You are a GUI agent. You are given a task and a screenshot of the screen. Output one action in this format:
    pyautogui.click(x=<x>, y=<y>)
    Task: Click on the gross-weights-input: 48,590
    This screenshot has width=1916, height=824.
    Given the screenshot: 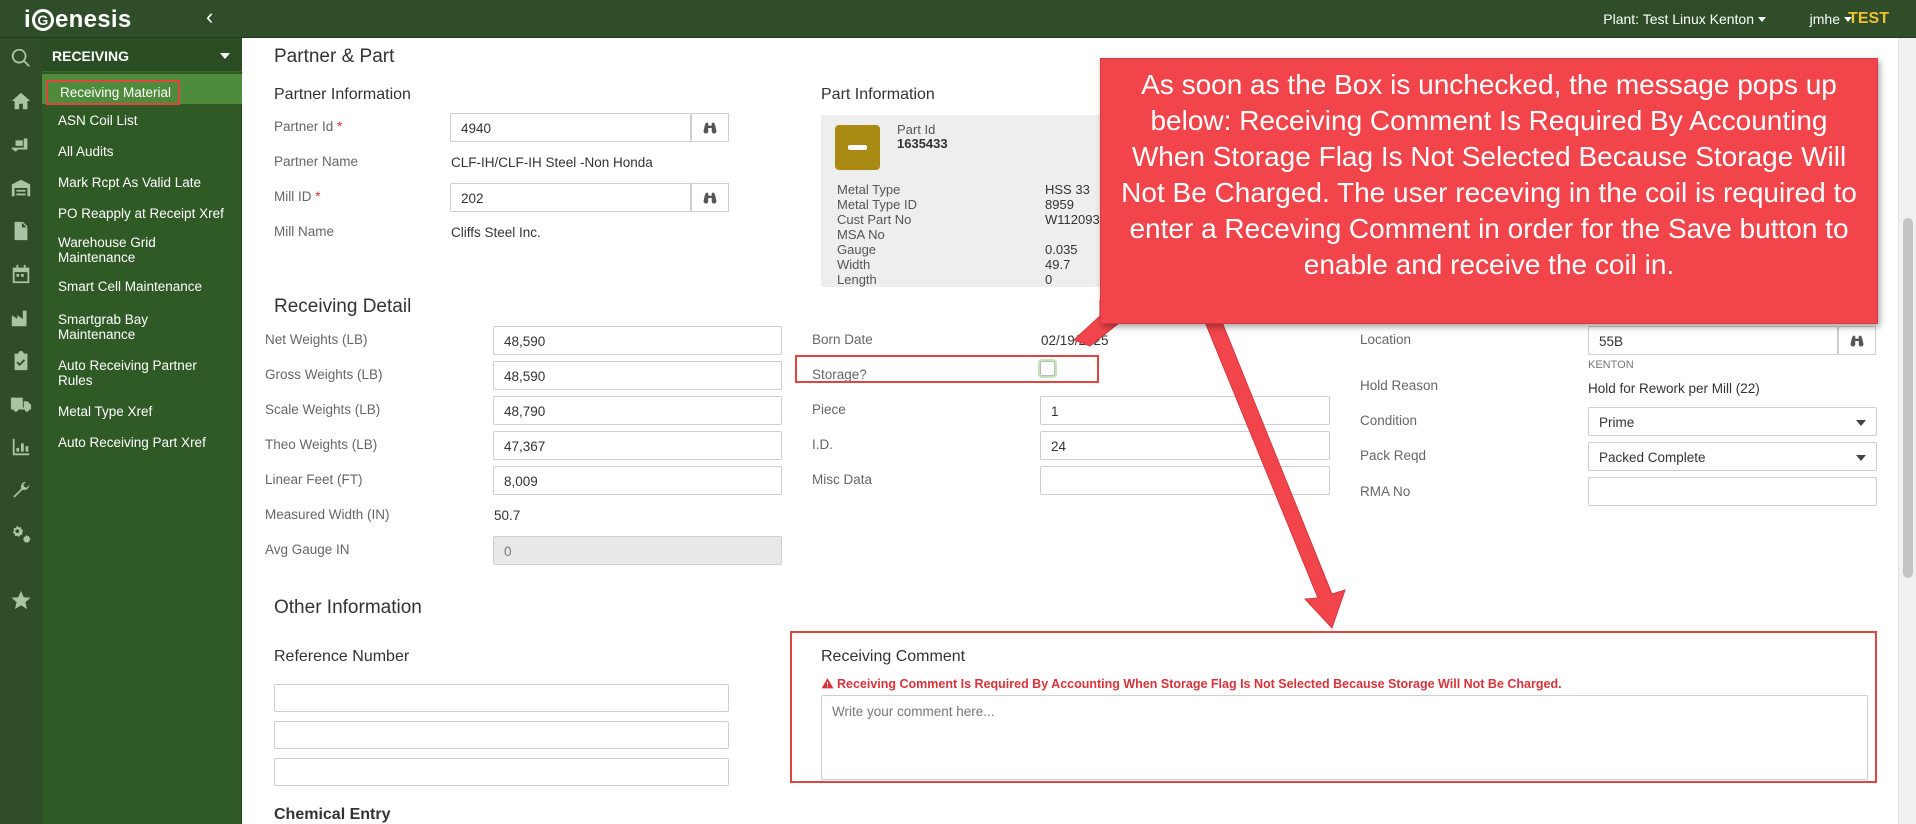 What is the action you would take?
    pyautogui.click(x=637, y=375)
    